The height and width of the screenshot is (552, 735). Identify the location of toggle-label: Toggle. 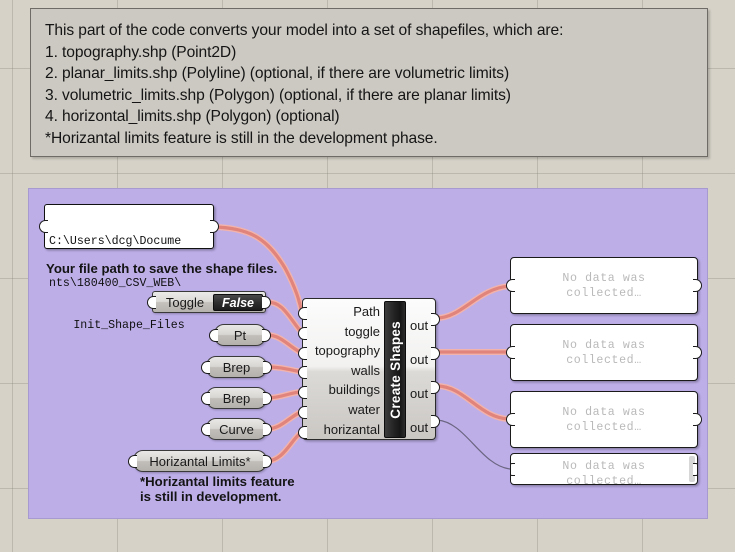
(185, 302).